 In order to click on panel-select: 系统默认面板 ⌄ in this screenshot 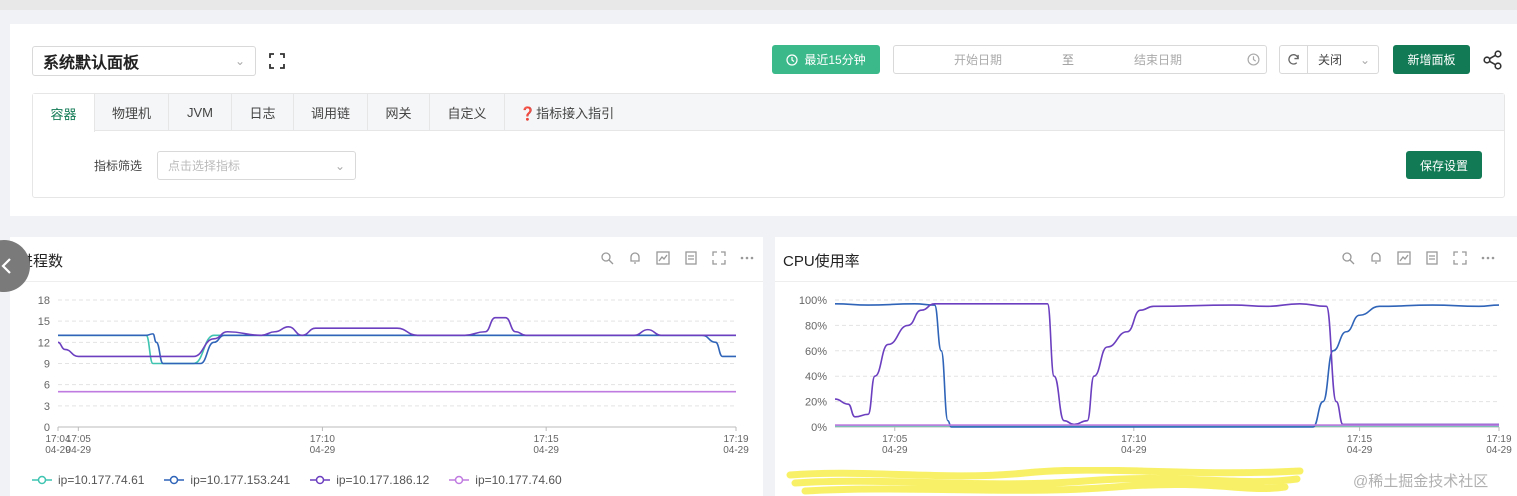, I will do `click(144, 61)`.